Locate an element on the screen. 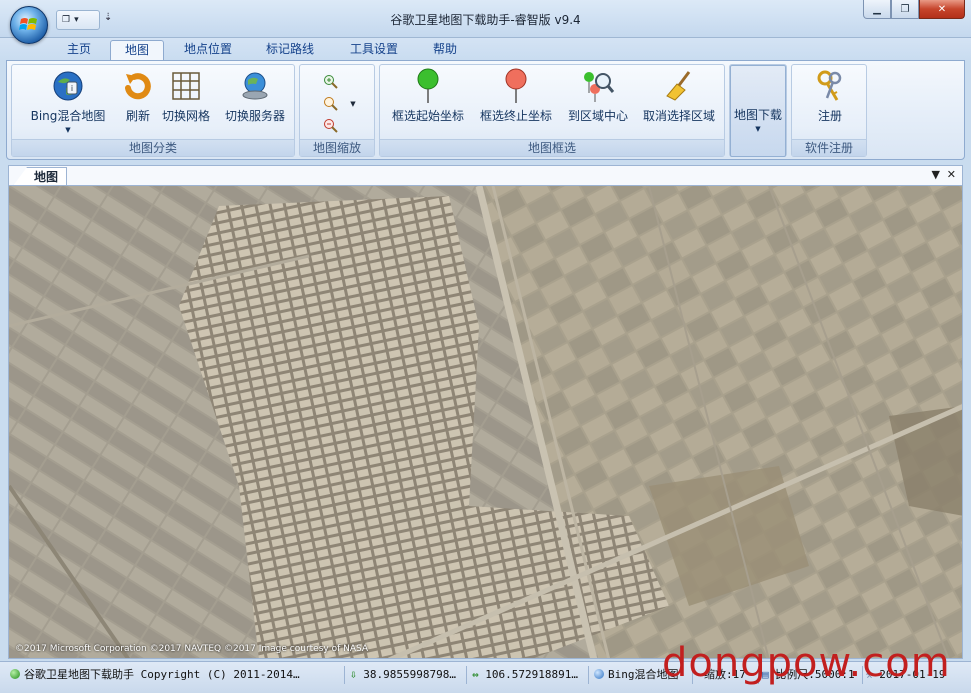 This screenshot has height=693, width=971. keys-icon is located at coordinates (830, 86).